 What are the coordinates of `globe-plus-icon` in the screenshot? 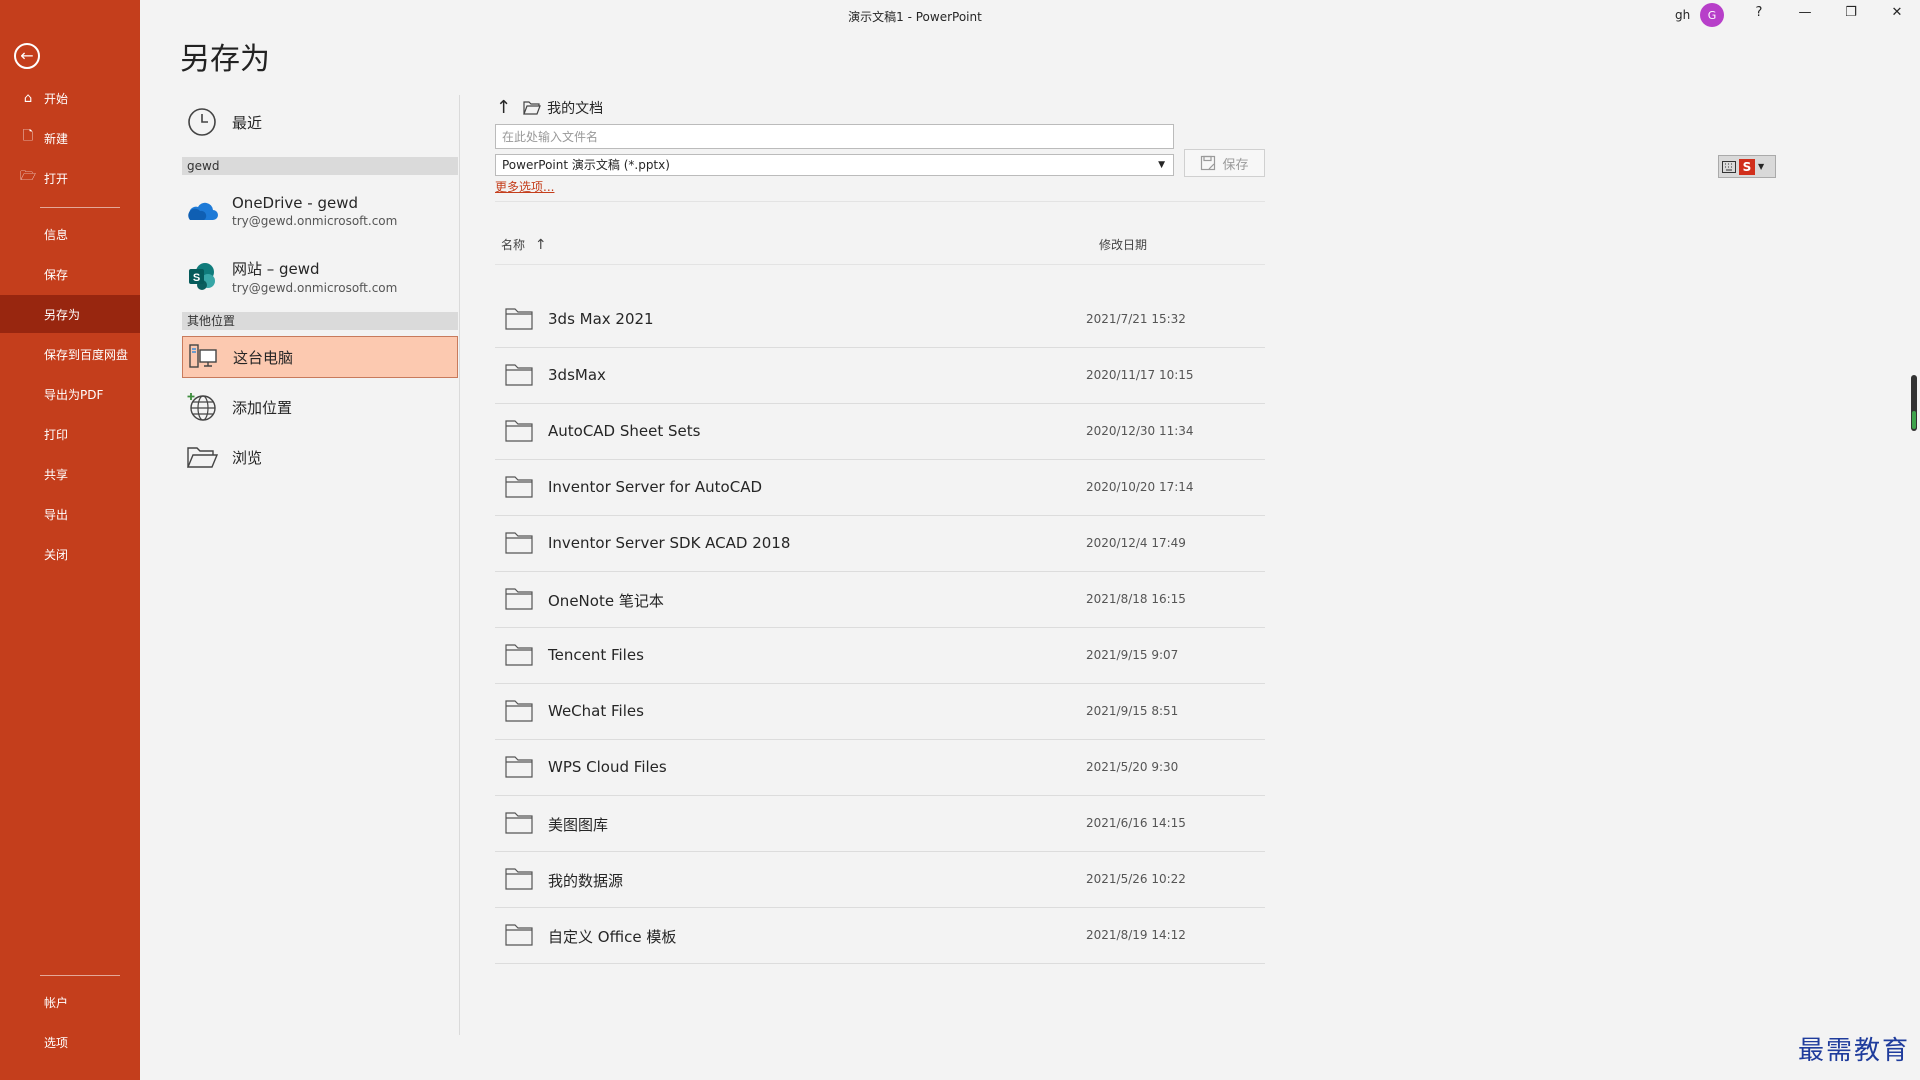 It's located at (202, 407).